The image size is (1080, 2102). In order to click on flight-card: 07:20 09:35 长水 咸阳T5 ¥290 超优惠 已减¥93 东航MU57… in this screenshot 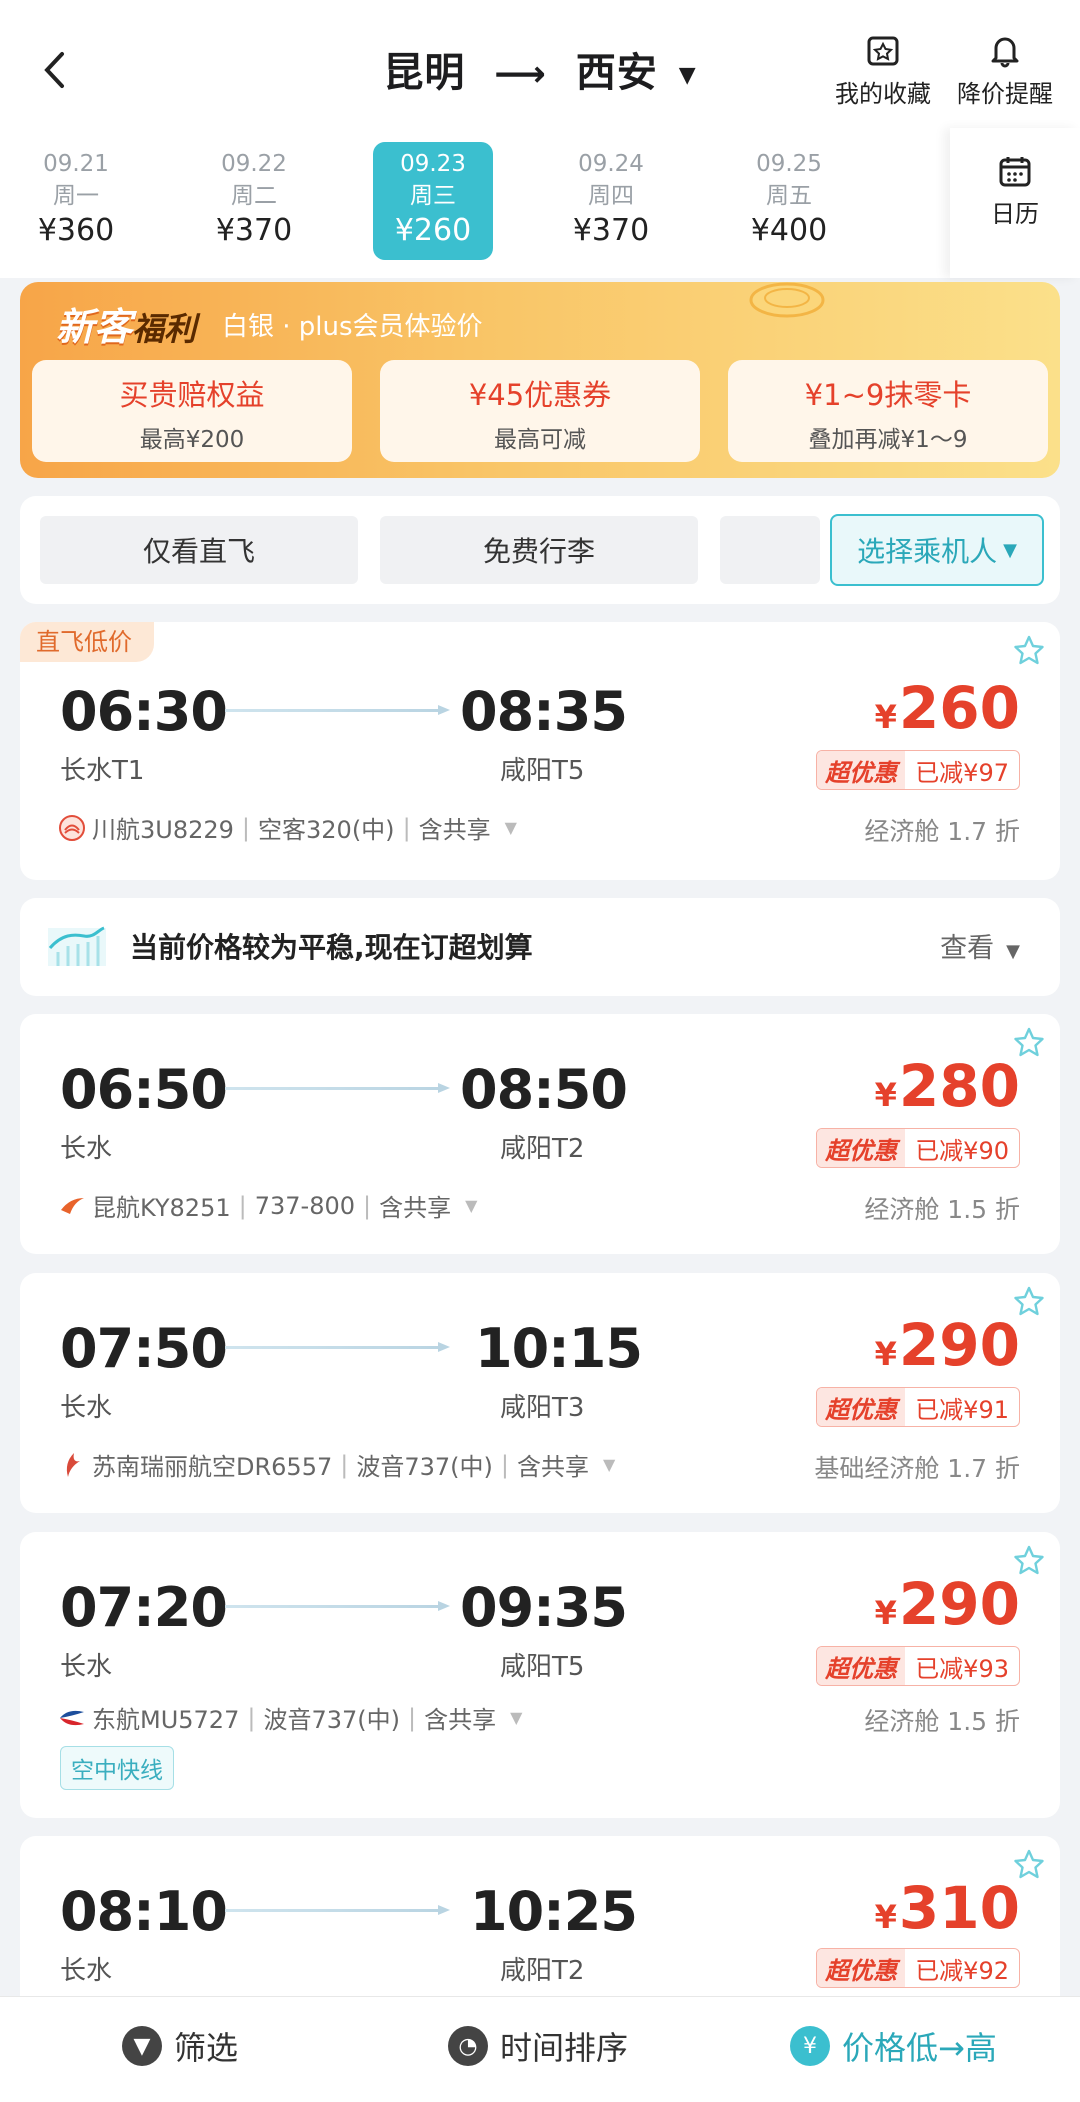, I will do `click(540, 1675)`.